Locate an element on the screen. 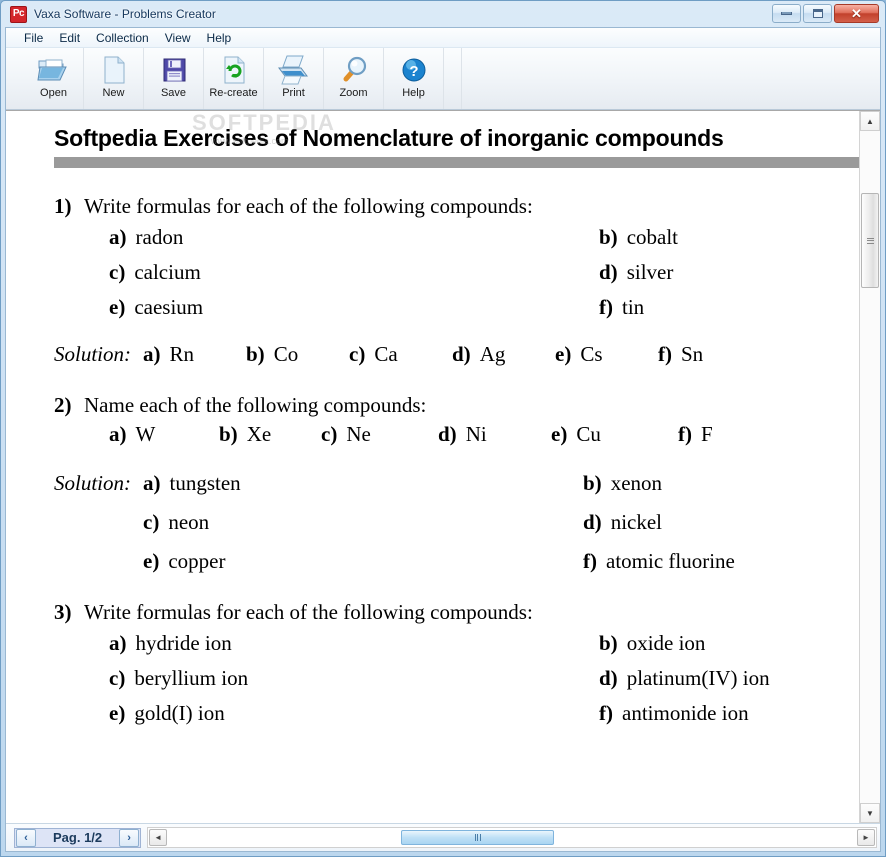  option-text: caesium is located at coordinates (169, 307).